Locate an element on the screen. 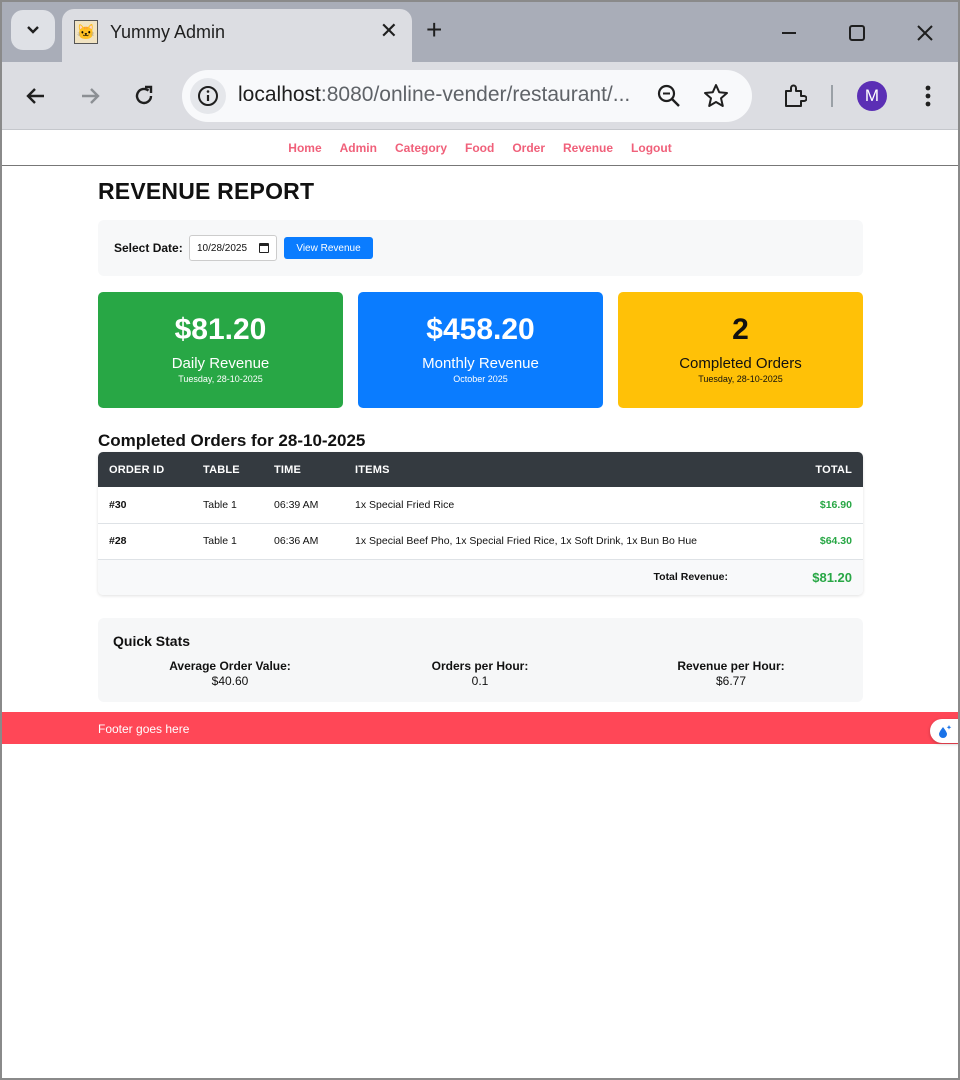 This screenshot has height=1080, width=960. date-label: Select Date: is located at coordinates (148, 248).